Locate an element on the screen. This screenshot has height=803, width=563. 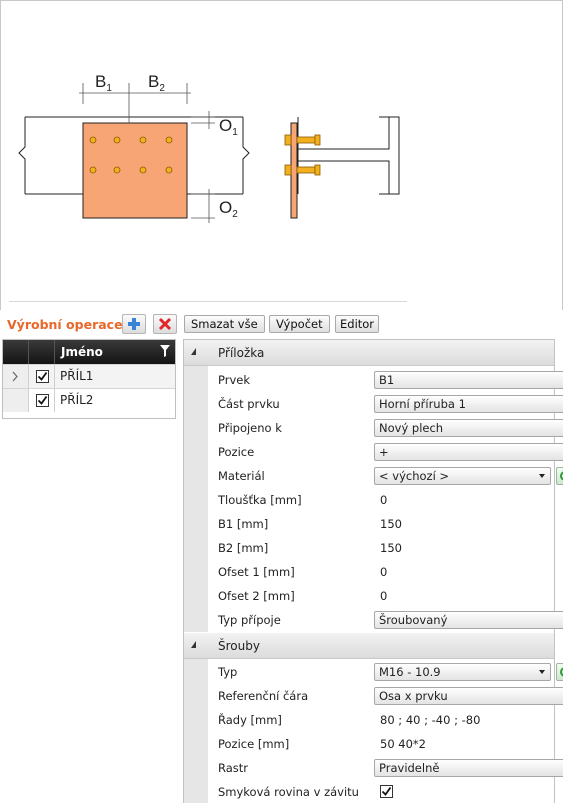
grid-header: Jméno is located at coordinates (89, 352).